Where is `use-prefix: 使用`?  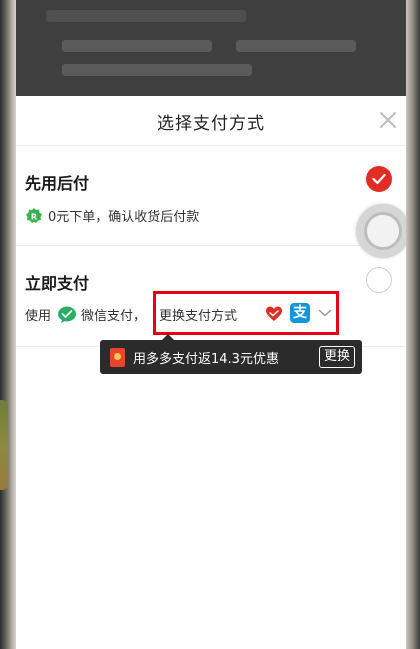
use-prefix: 使用 is located at coordinates (38, 316).